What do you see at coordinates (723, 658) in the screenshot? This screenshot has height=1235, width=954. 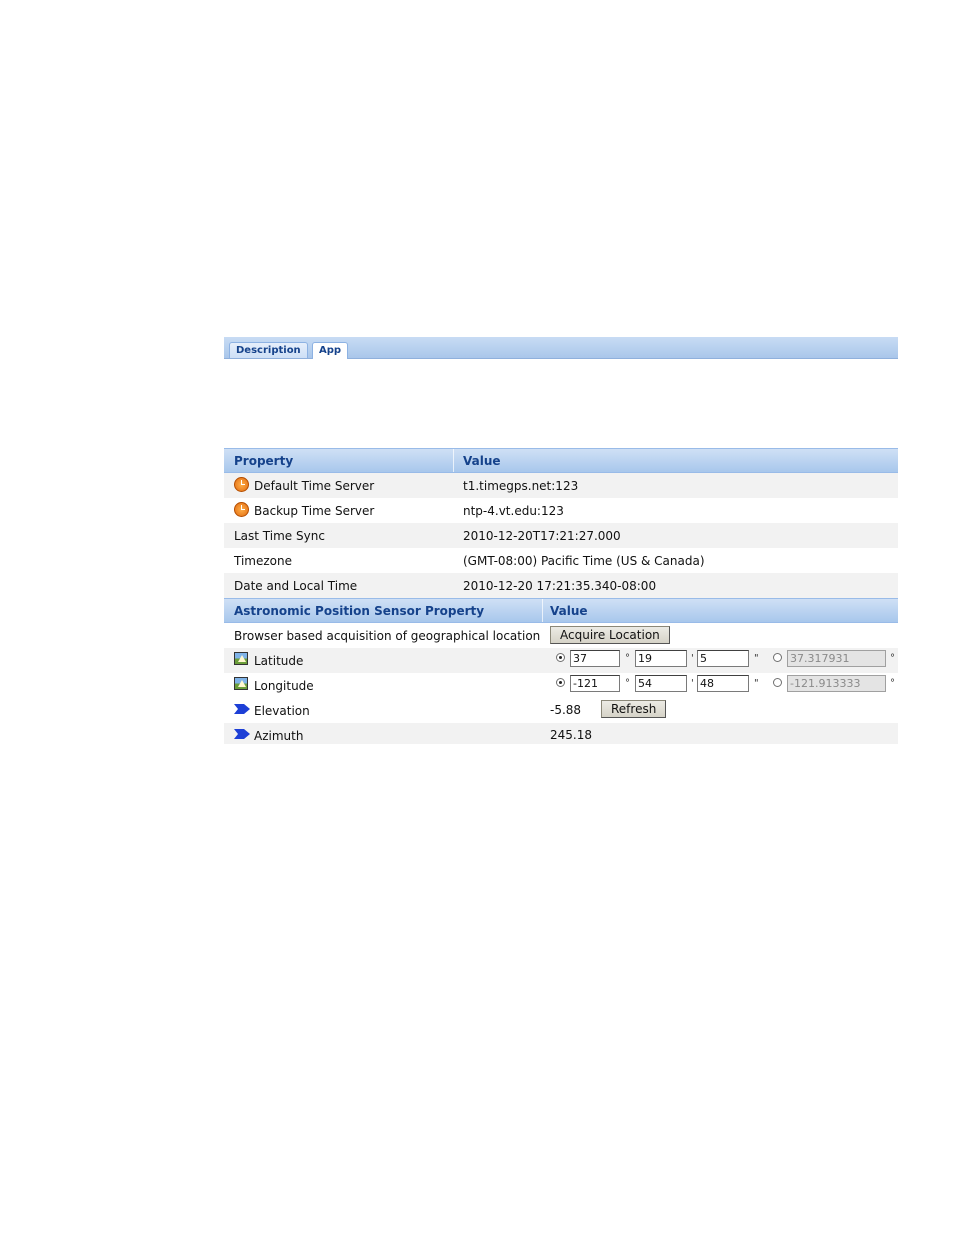 I see `latitude-seconds-input` at bounding box center [723, 658].